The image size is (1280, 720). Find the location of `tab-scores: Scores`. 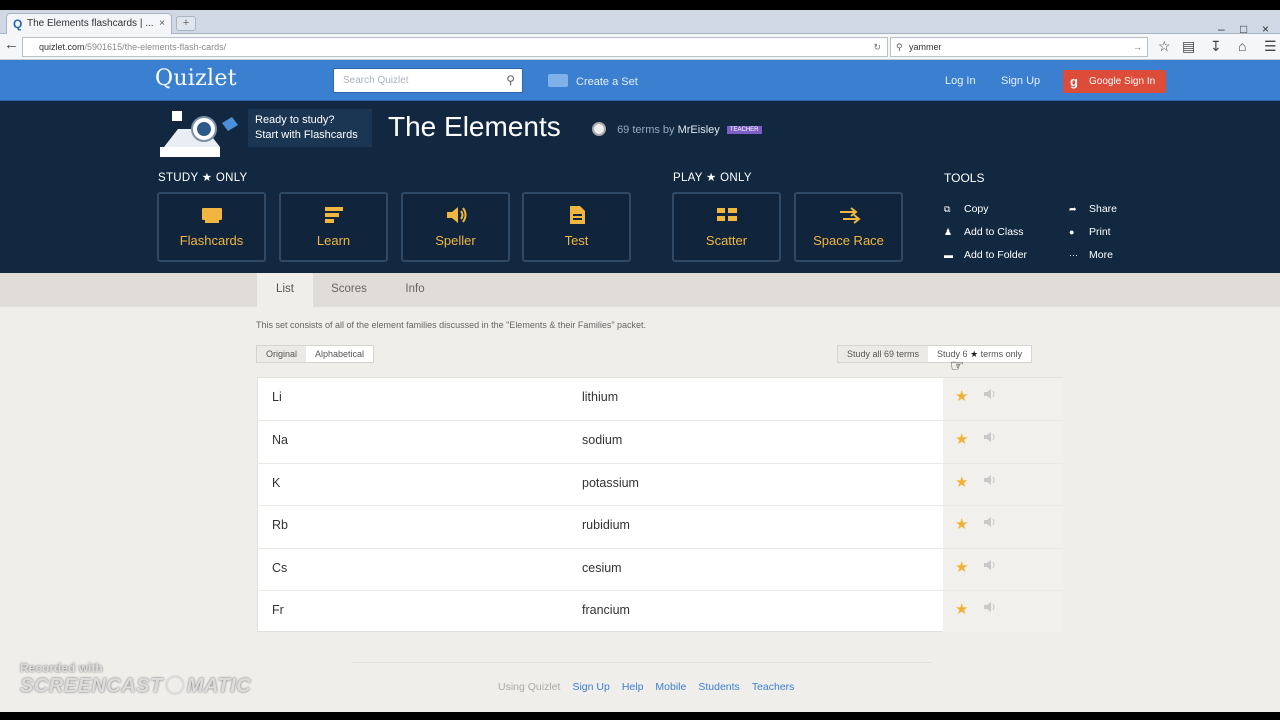

tab-scores: Scores is located at coordinates (349, 290).